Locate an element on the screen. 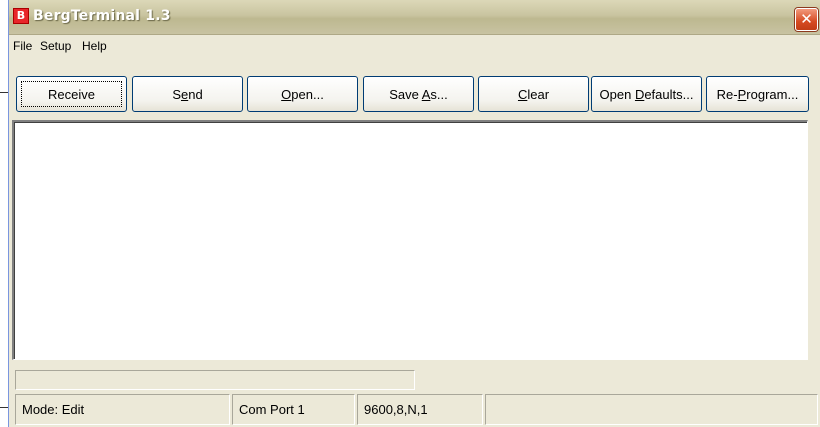 The image size is (820, 427). clear-label: lear is located at coordinates (538, 94).